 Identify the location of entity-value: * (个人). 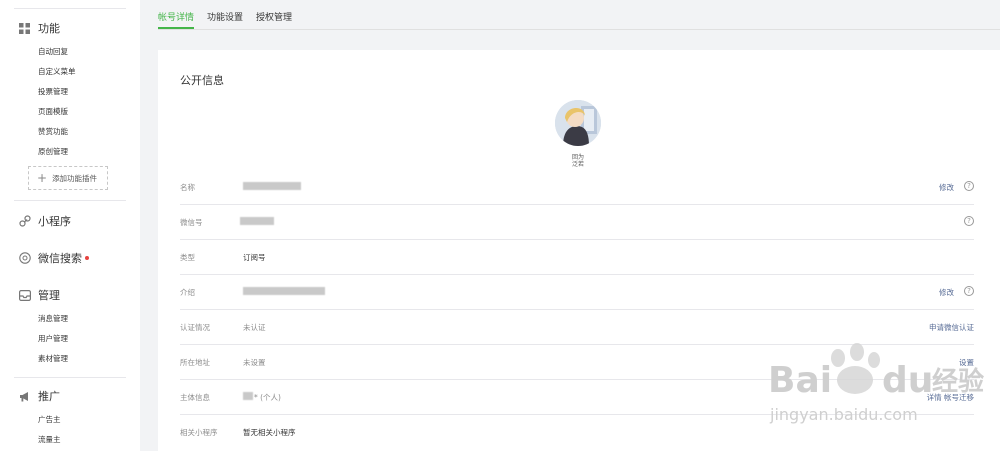
(267, 397).